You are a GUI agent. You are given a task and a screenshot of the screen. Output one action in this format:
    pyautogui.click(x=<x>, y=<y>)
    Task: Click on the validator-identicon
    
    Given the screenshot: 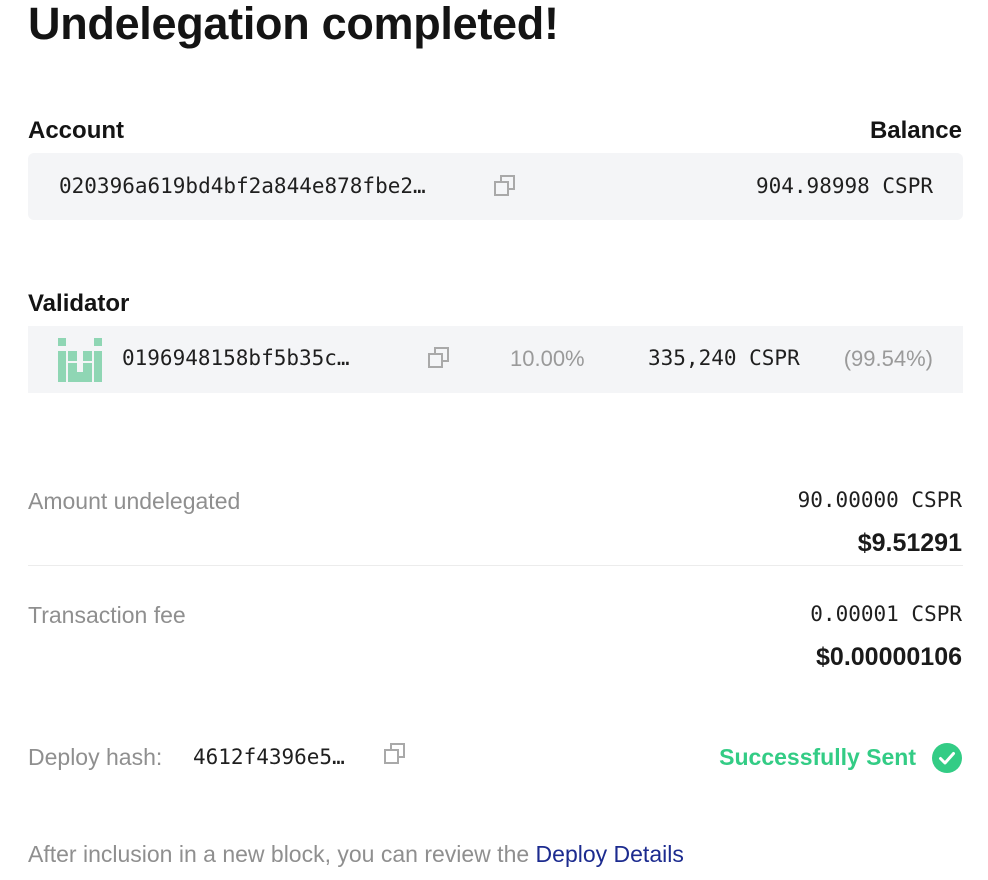 What is the action you would take?
    pyautogui.click(x=80, y=360)
    